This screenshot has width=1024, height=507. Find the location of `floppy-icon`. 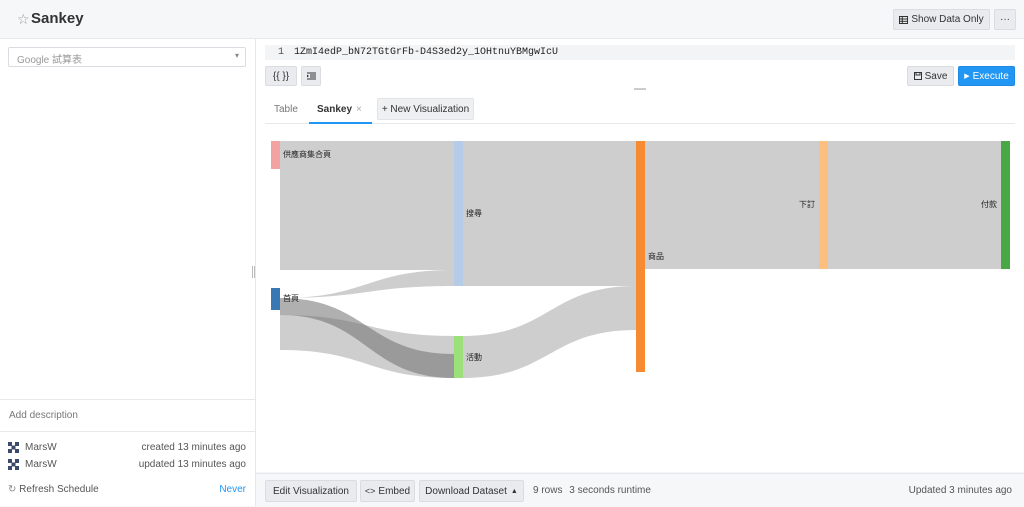

floppy-icon is located at coordinates (917, 76).